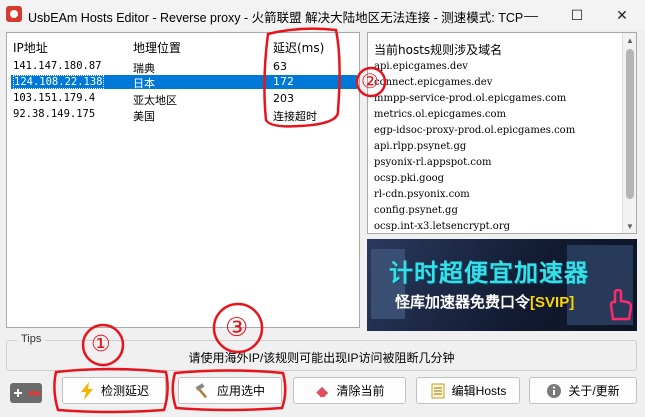  What do you see at coordinates (280, 66) in the screenshot?
I see `ip-latency: 63` at bounding box center [280, 66].